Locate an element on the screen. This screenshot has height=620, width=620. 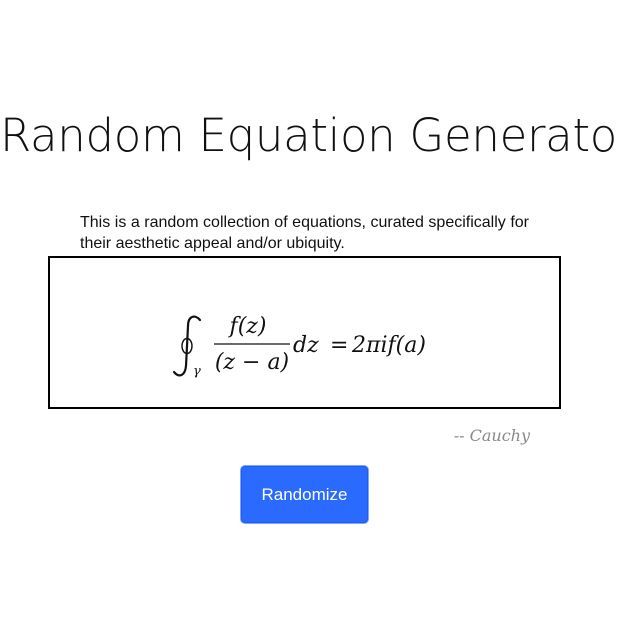
page-title: Random Equation Generator is located at coordinates (310, 136).